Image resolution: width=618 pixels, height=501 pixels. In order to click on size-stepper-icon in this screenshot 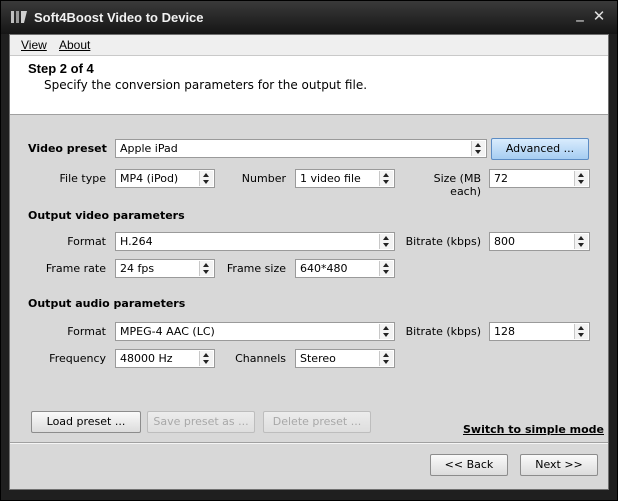, I will do `click(581, 178)`.